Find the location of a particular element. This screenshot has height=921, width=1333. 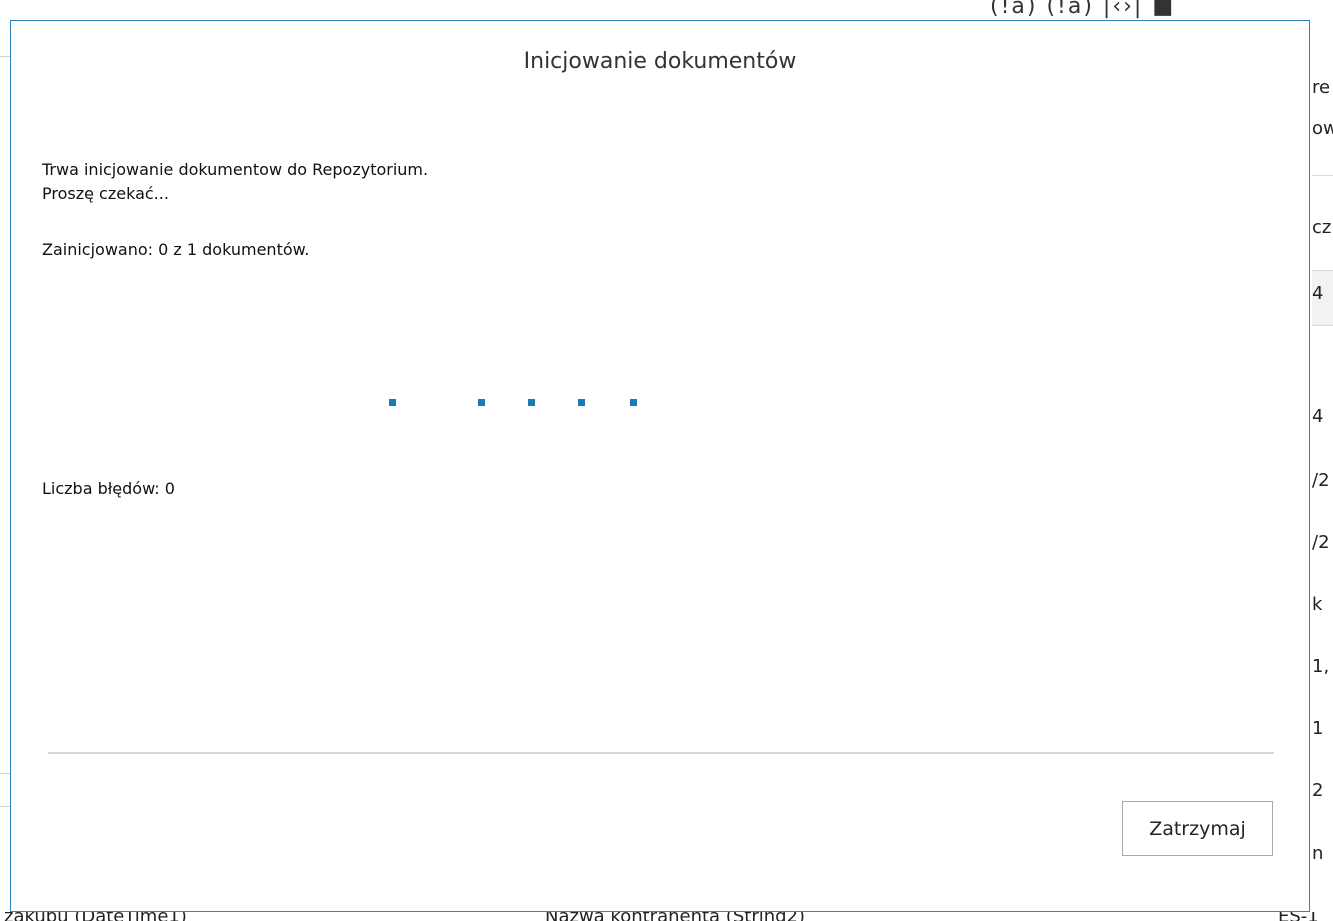

column-header: zakupu (DateTime1) is located at coordinates (95, 916).